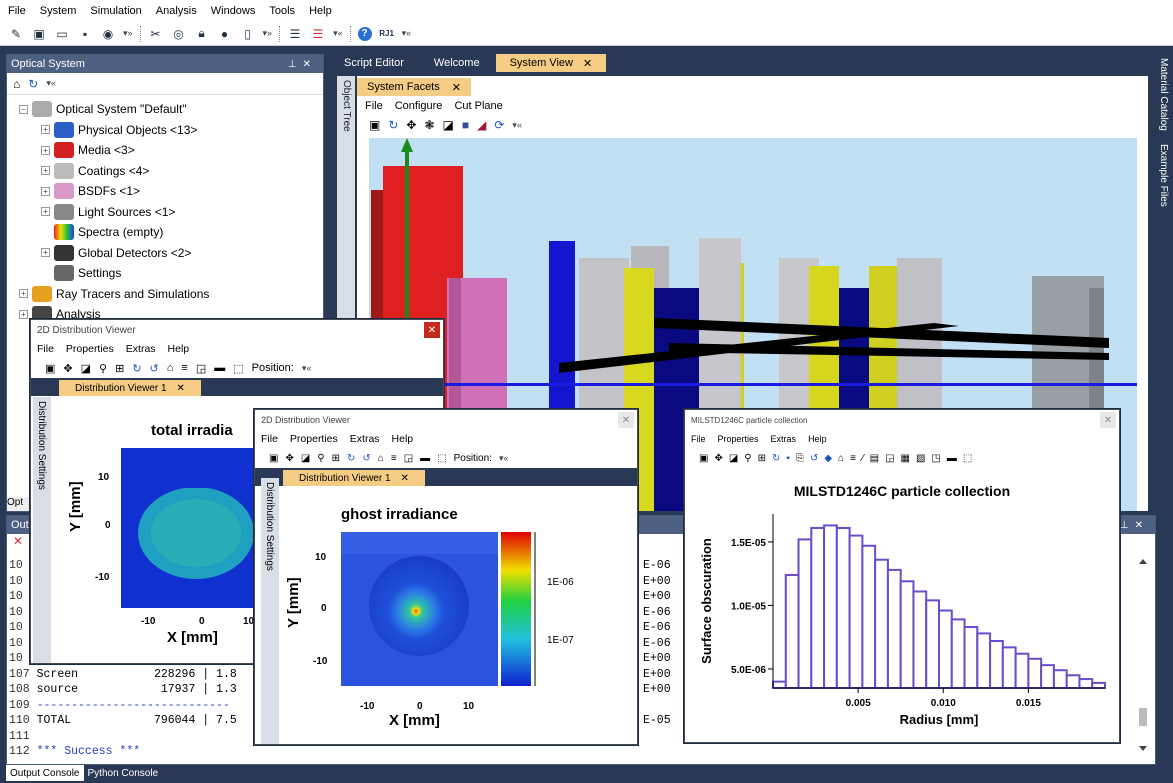 The image size is (1173, 783). What do you see at coordinates (179, 34) in the screenshot?
I see `record-icon: ◎` at bounding box center [179, 34].